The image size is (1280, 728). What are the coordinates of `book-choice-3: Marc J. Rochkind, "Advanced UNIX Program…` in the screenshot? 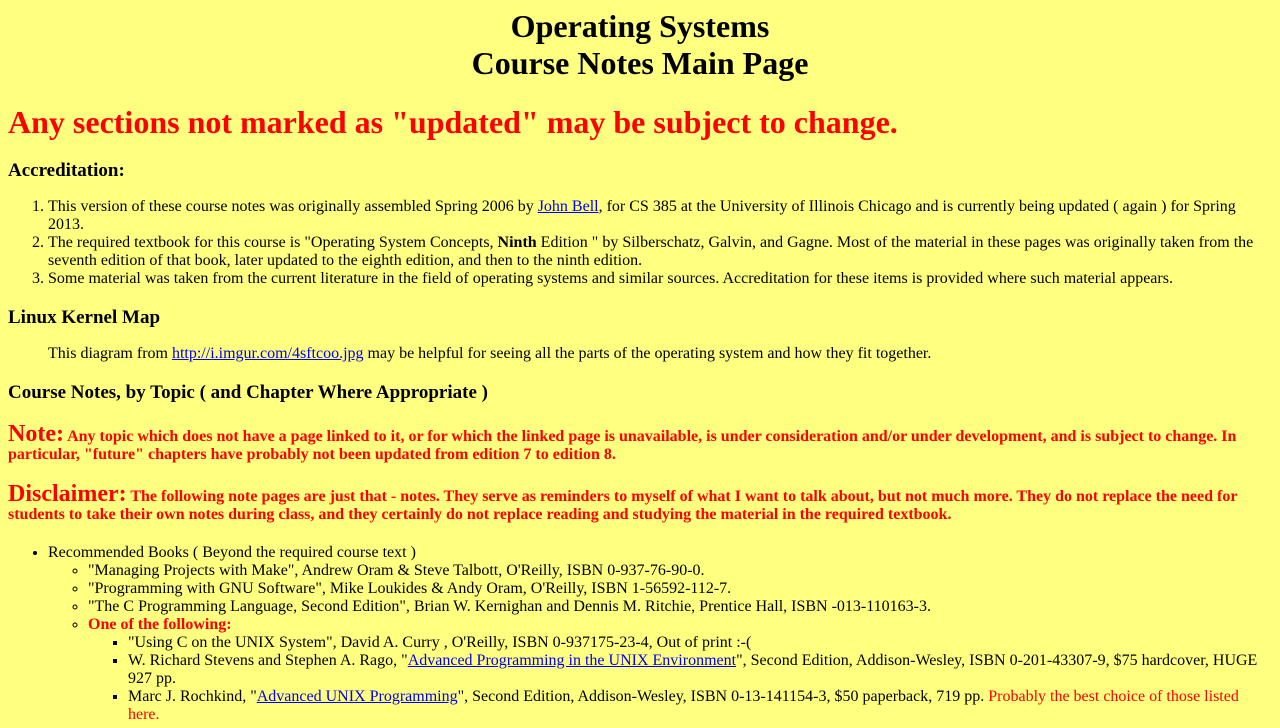 It's located at (700, 706).